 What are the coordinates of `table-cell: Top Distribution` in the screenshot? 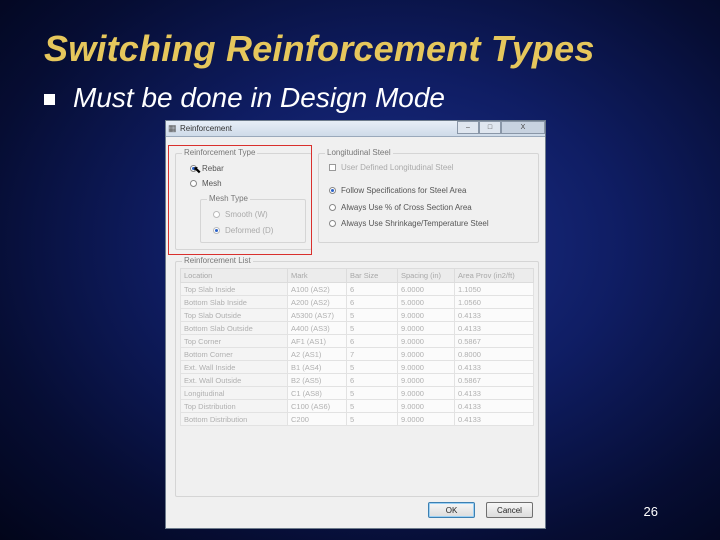 It's located at (234, 406).